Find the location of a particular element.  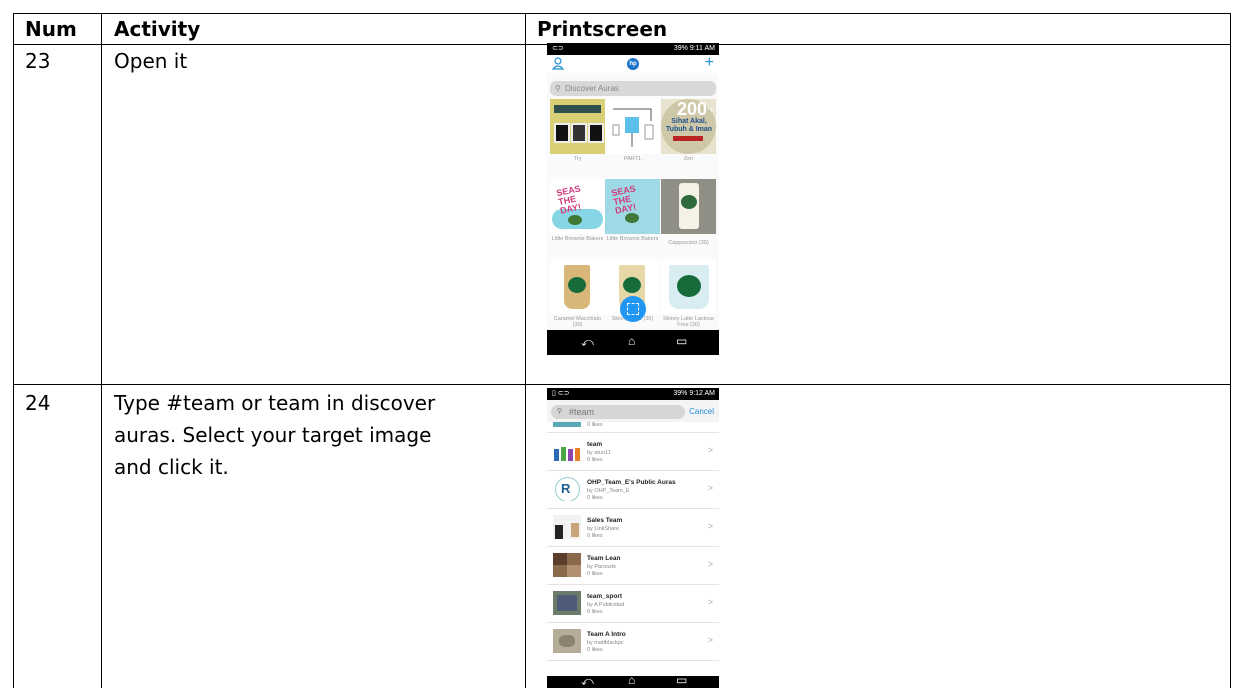

aura-tile-try is located at coordinates (577, 126).